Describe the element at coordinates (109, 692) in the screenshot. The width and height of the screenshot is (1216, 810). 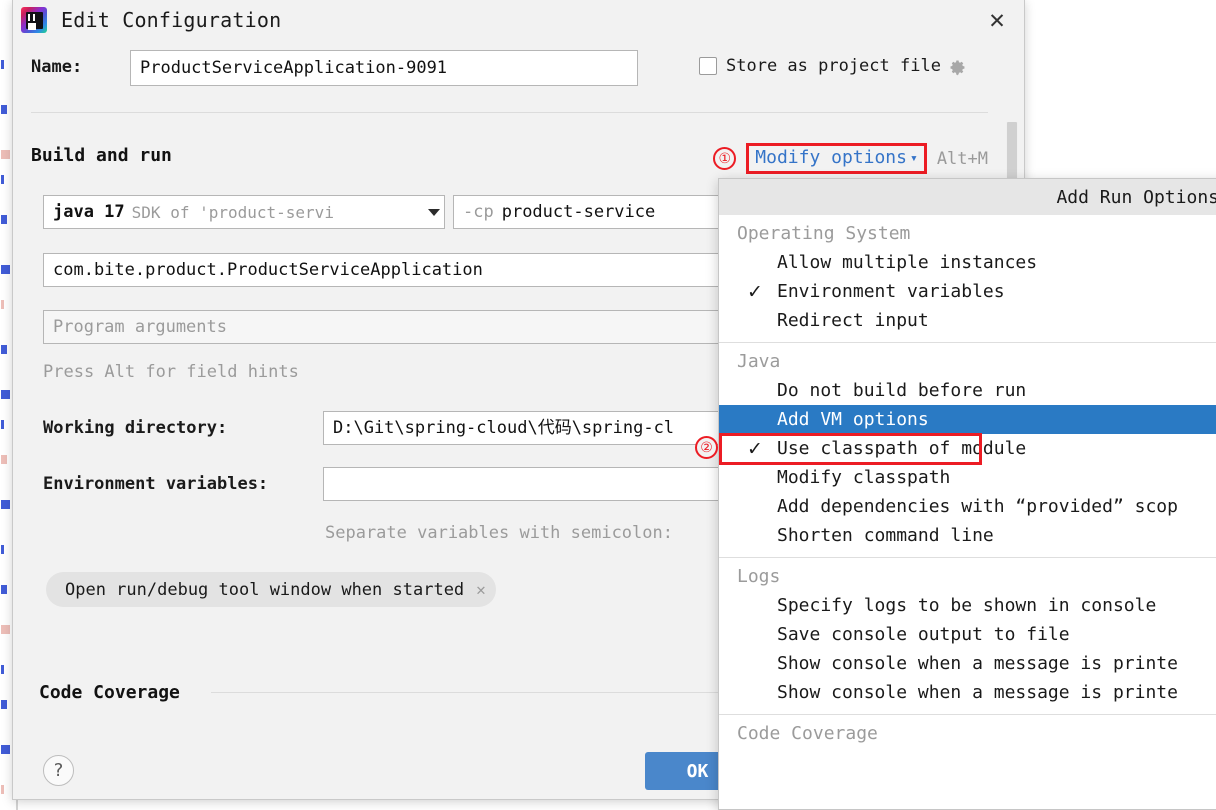
I see `code-coverage-section-title: Code Coverage` at that location.